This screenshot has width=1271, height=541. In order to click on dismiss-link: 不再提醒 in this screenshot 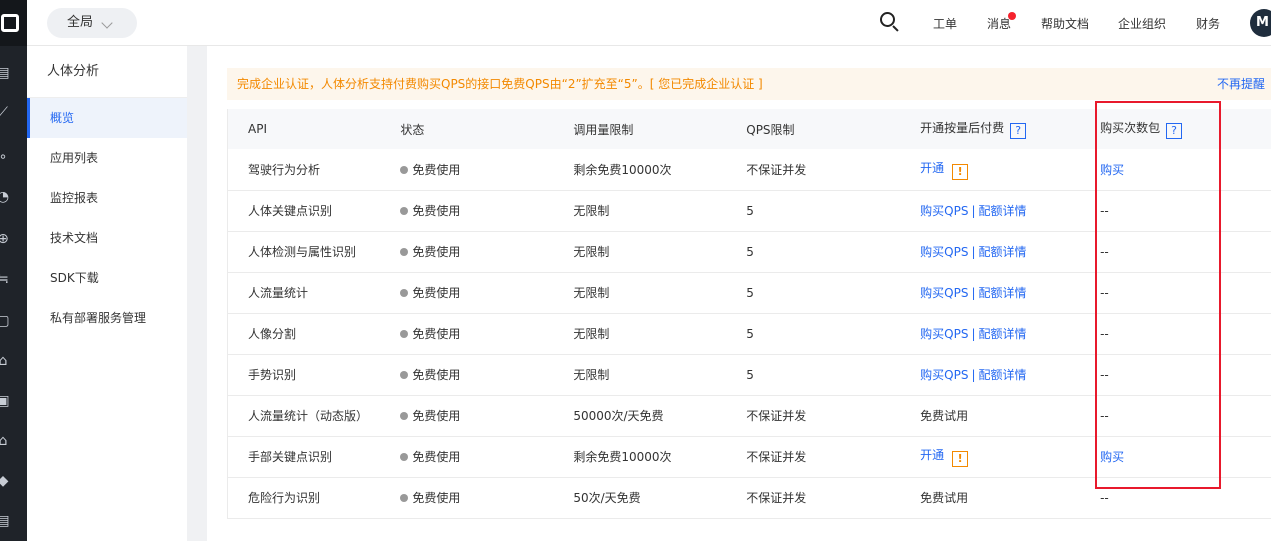, I will do `click(1241, 84)`.